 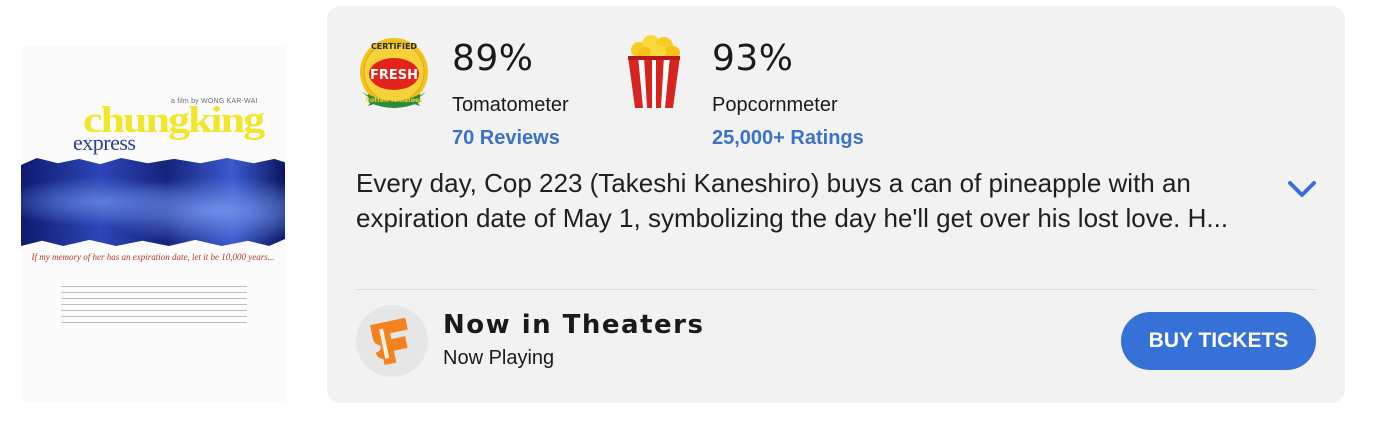 What do you see at coordinates (493, 58) in the screenshot?
I see `tomatometer-score: 89%` at bounding box center [493, 58].